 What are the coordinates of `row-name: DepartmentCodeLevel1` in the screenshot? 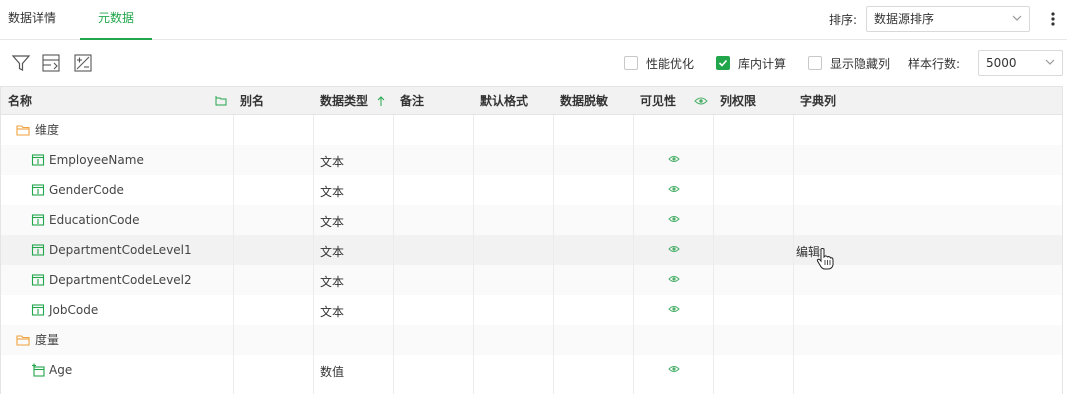 It's located at (120, 250).